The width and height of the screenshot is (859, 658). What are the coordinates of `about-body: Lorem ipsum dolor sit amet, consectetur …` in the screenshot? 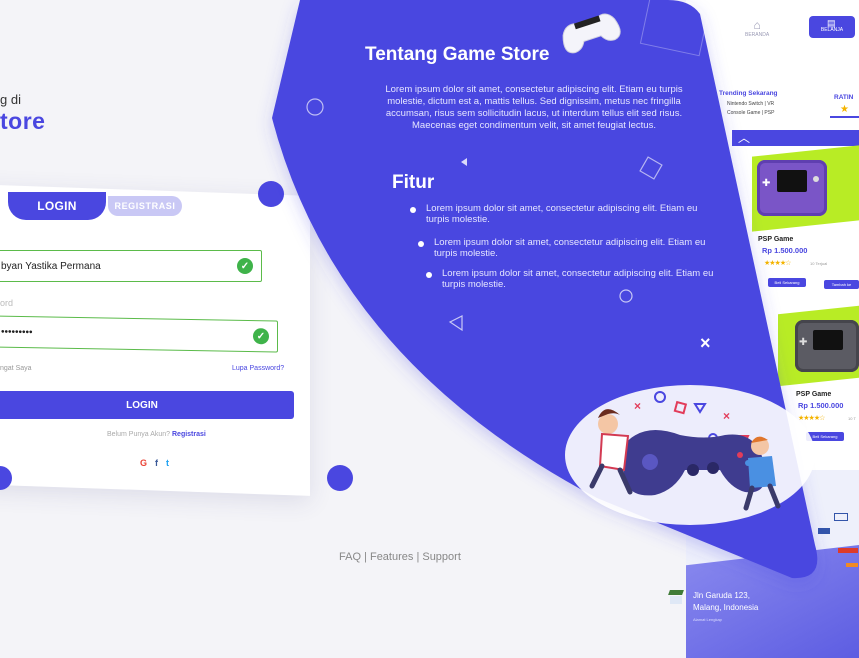 It's located at (534, 107).